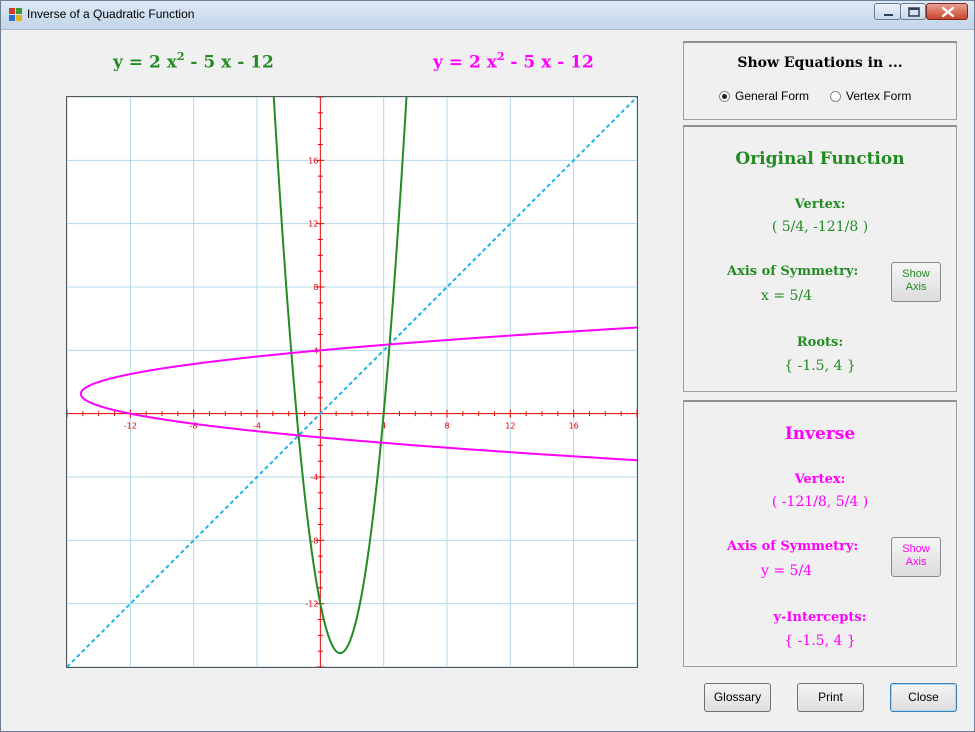  I want to click on original-parabola-curve, so click(340, 362).